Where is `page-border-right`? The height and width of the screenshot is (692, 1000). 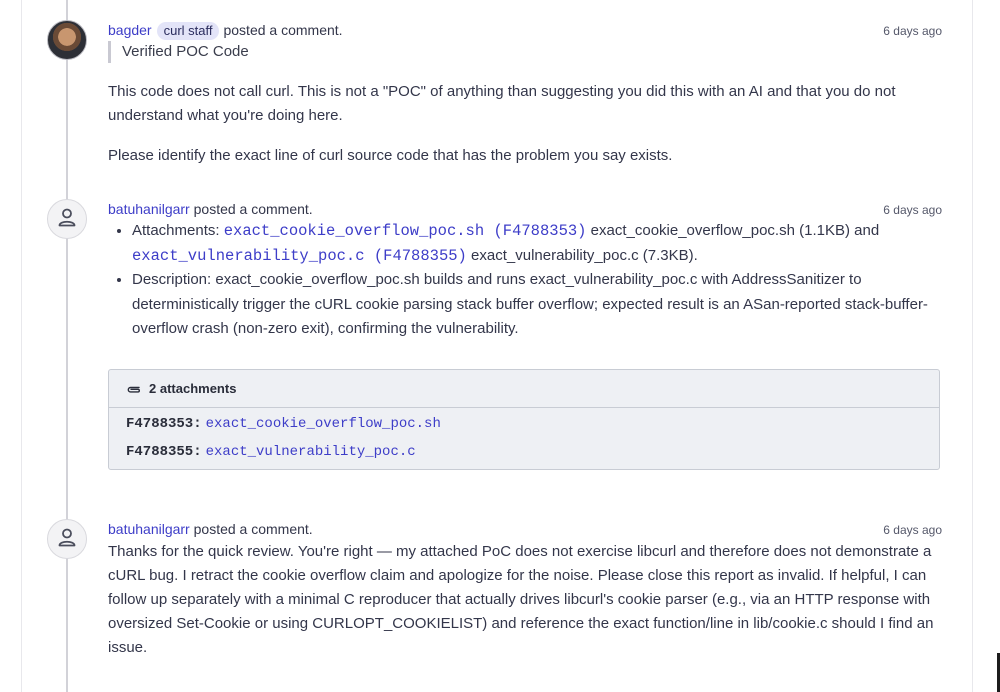 page-border-right is located at coordinates (972, 346).